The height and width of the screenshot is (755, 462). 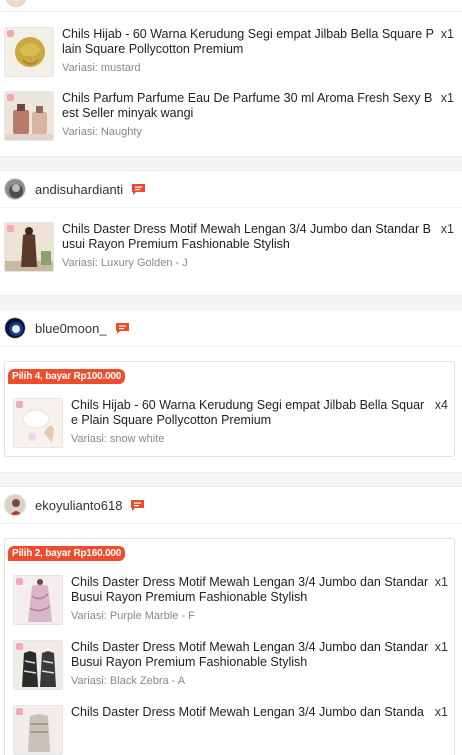 What do you see at coordinates (231, 189) in the screenshot?
I see `shop-header: andisuhardianti` at bounding box center [231, 189].